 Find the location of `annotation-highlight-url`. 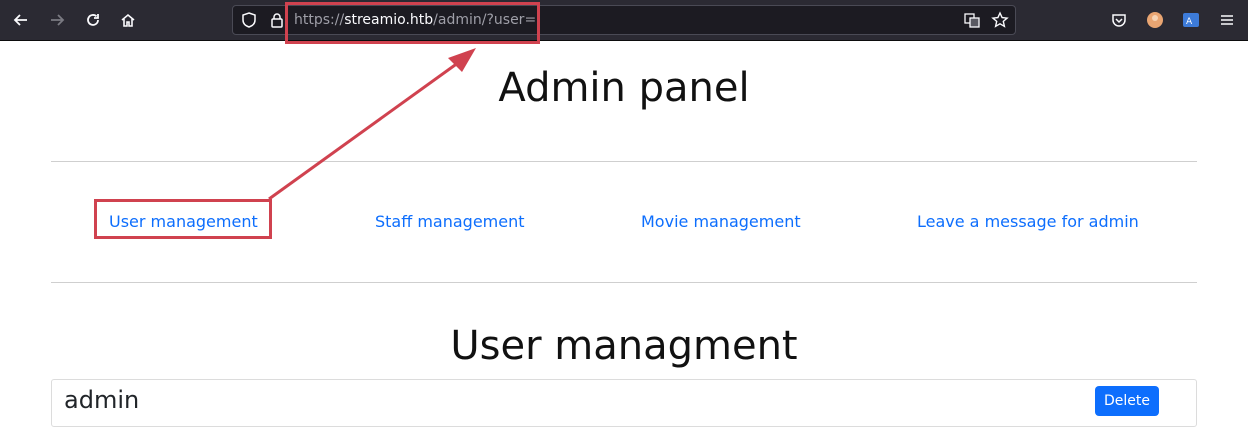

annotation-highlight-url is located at coordinates (412, 23).